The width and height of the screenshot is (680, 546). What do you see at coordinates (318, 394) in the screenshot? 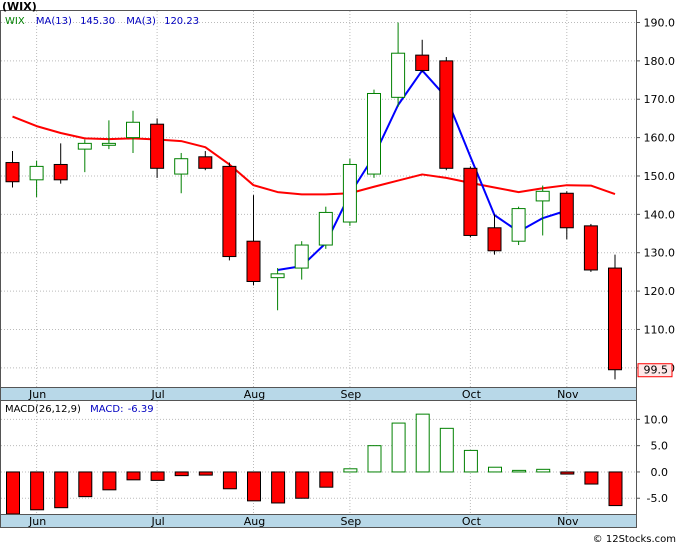
I see `price-date-band` at bounding box center [318, 394].